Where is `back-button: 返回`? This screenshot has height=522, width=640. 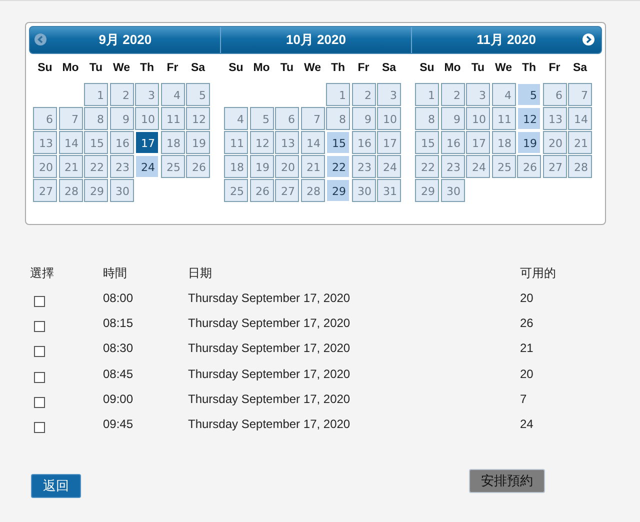 back-button: 返回 is located at coordinates (56, 486).